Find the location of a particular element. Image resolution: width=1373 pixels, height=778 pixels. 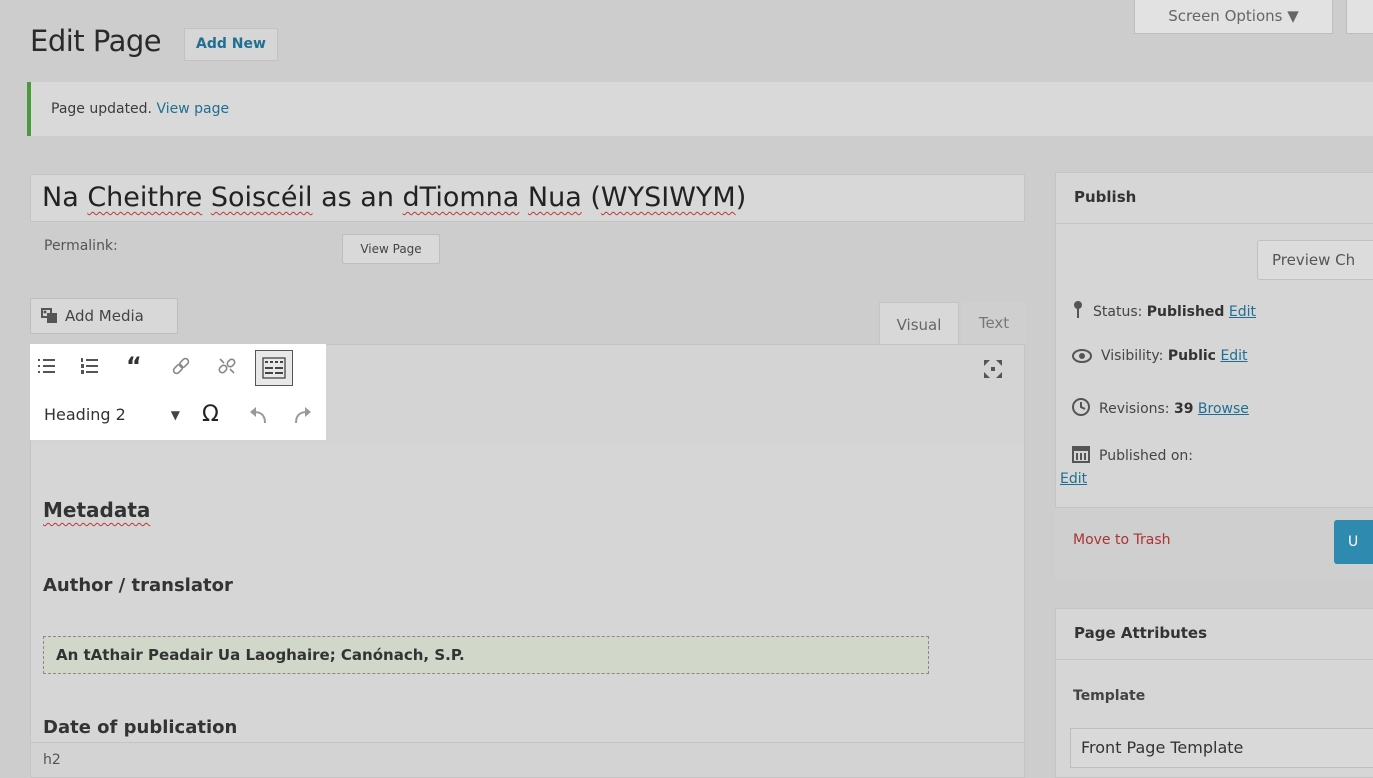

status-label: Status: is located at coordinates (1118, 312).